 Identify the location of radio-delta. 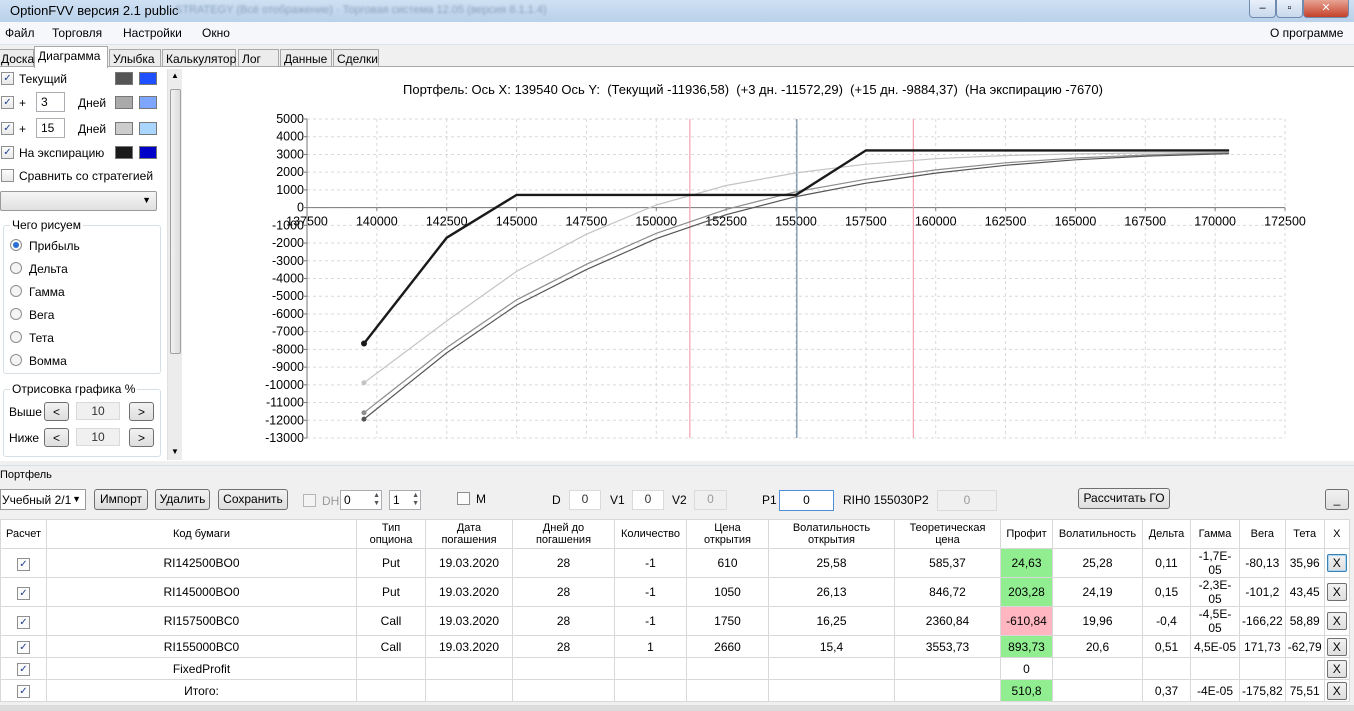
(16, 268).